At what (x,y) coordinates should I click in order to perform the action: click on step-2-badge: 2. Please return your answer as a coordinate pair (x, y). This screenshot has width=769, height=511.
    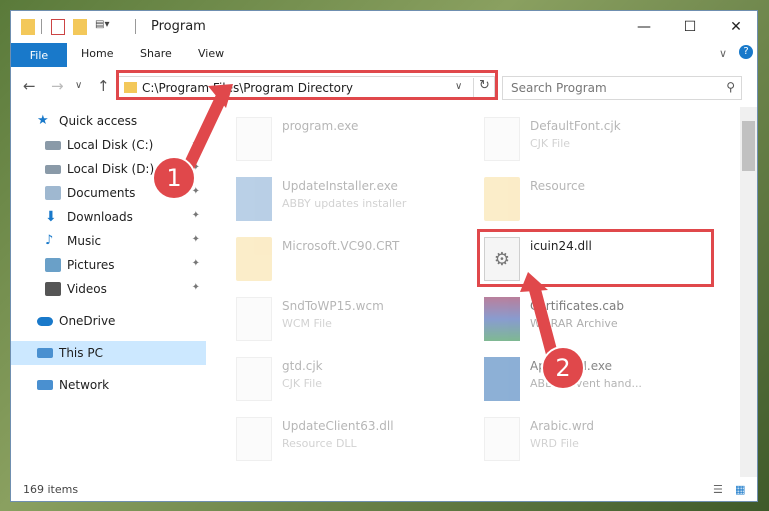
    Looking at the image, I should click on (563, 368).